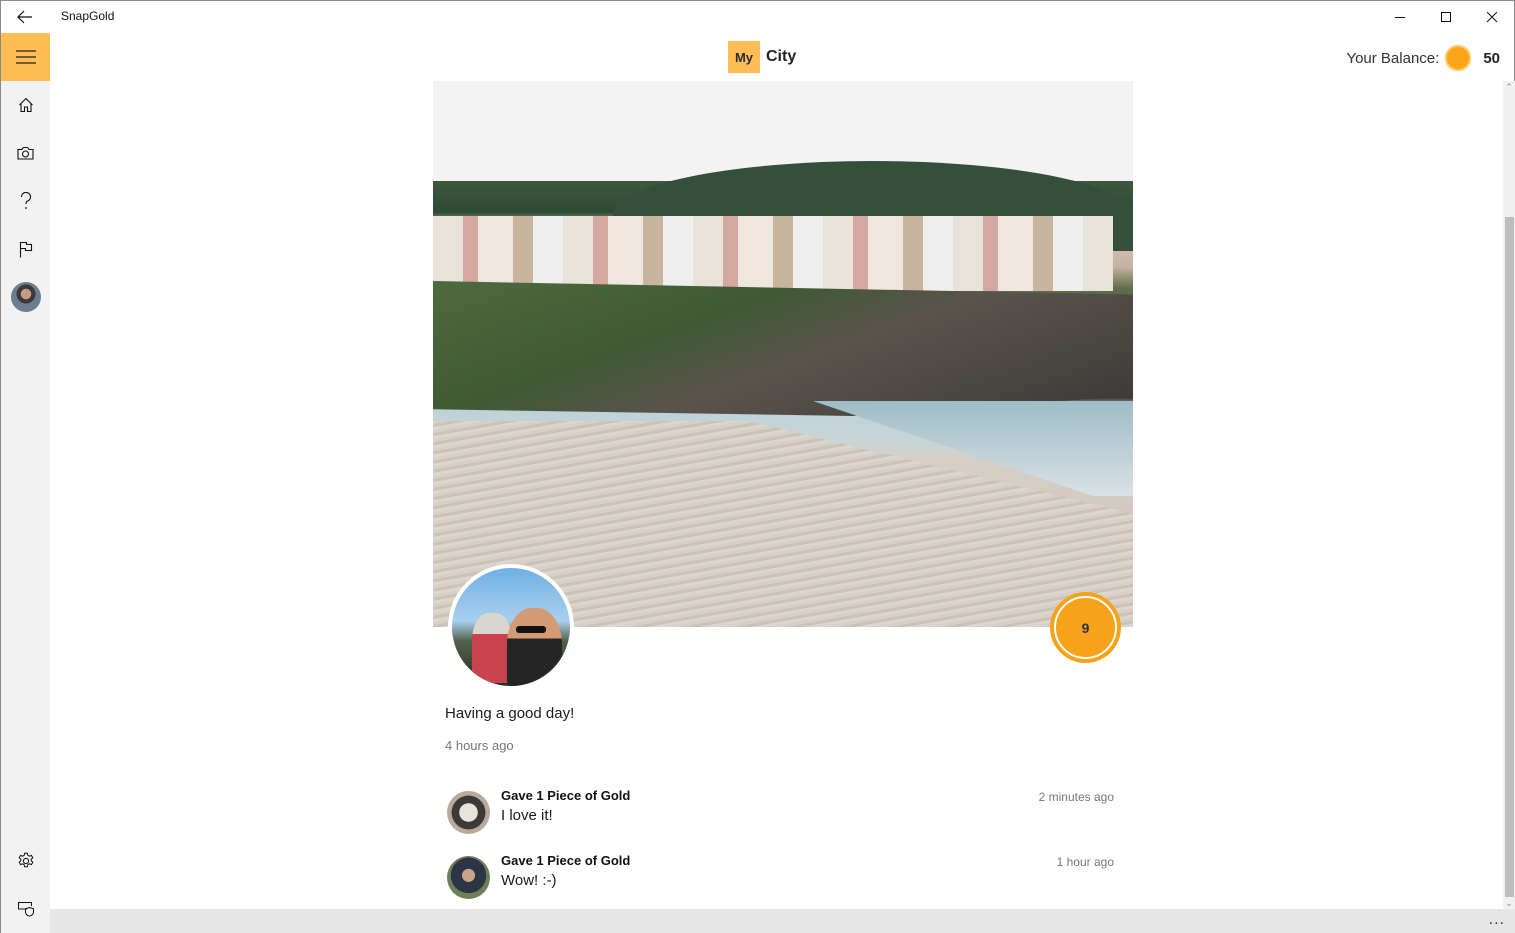 This screenshot has height=933, width=1515. I want to click on close-icon, so click(1492, 17).